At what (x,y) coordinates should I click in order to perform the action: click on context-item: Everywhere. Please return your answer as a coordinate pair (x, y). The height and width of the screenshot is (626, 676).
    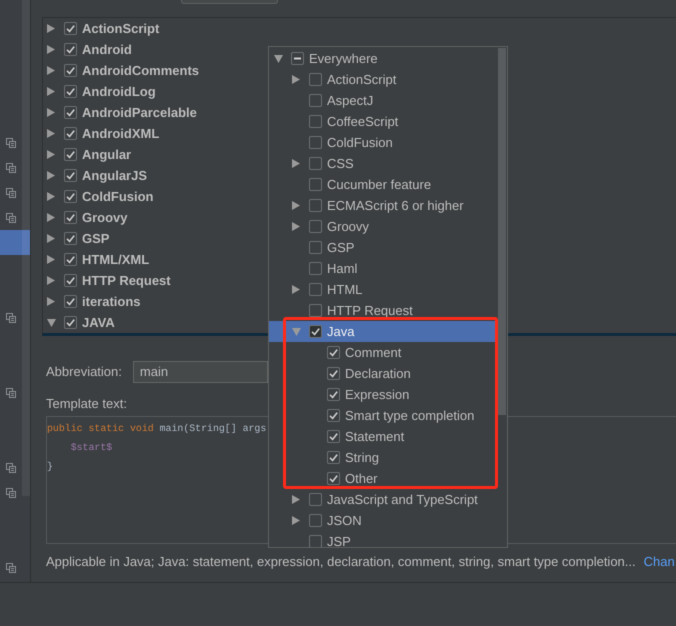
    Looking at the image, I should click on (383, 58).